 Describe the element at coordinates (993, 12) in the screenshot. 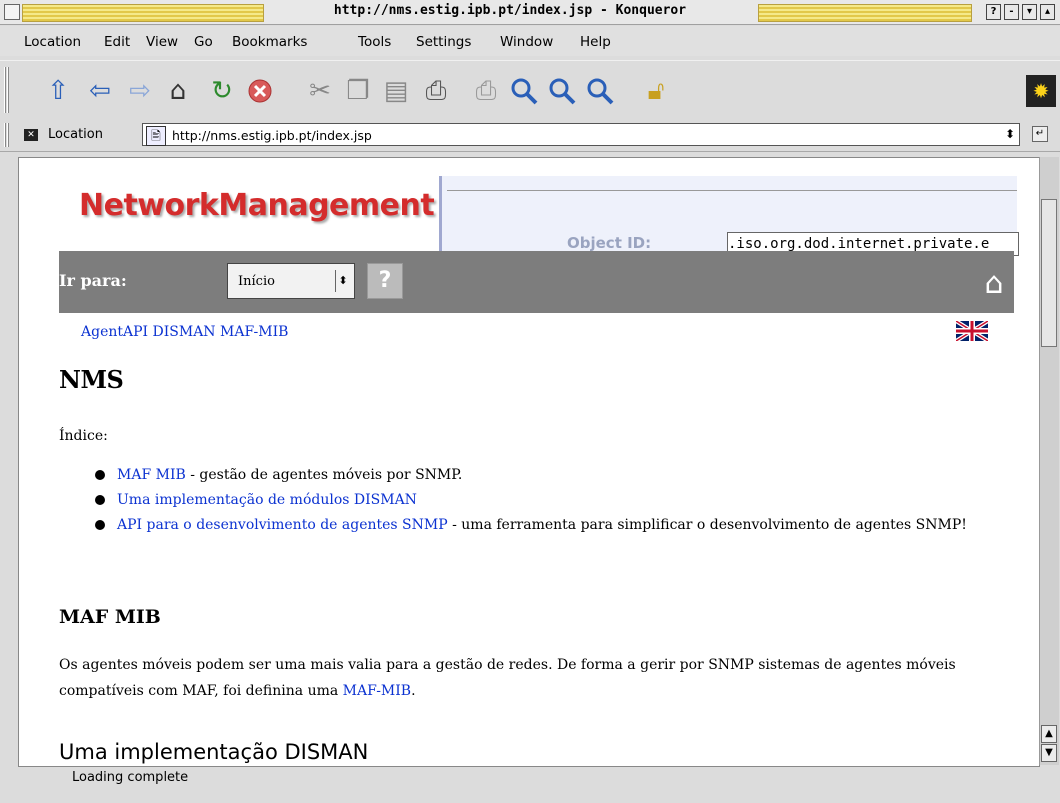

I see `help-button: ?` at that location.